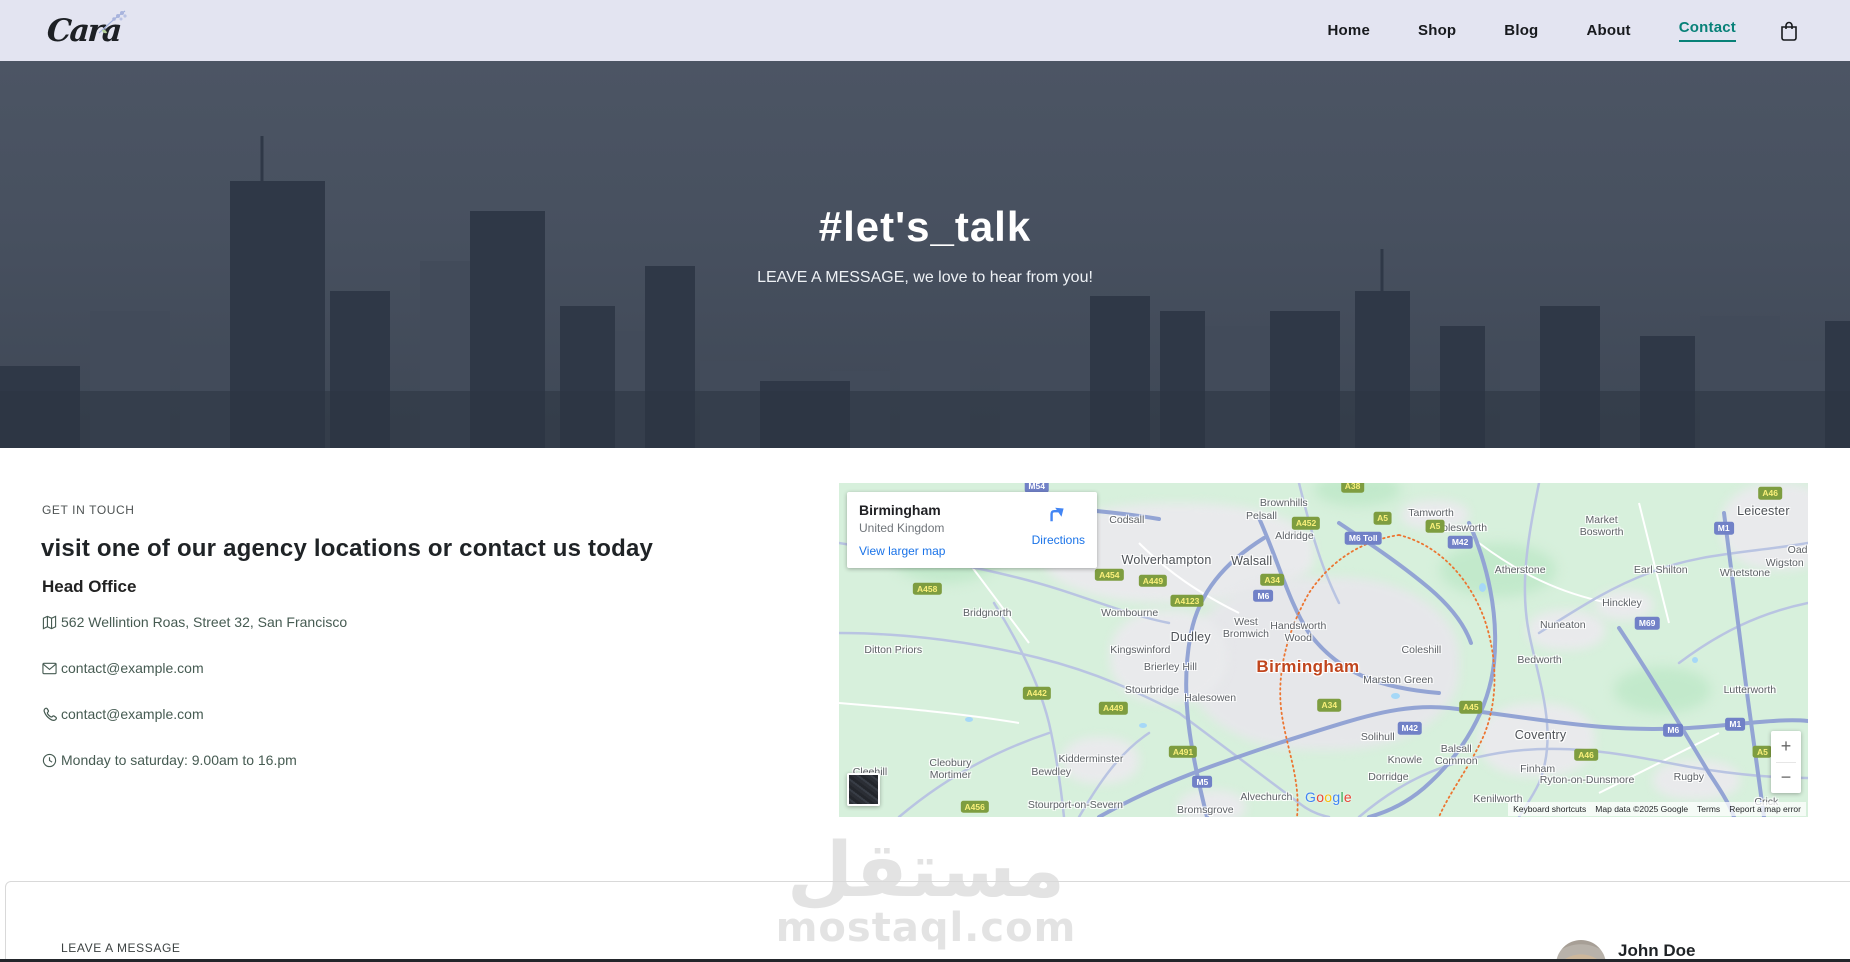 This screenshot has width=1850, height=962. Describe the element at coordinates (1587, 780) in the screenshot. I see `map-label-ryton-on-dunsmore: Ryton-on-Dunsmore` at that location.